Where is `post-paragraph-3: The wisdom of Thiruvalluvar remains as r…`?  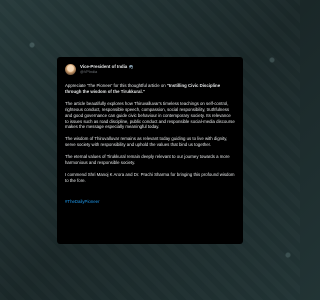 post-paragraph-3: The wisdom of Thiruvalluvar remains as r… is located at coordinates (146, 142).